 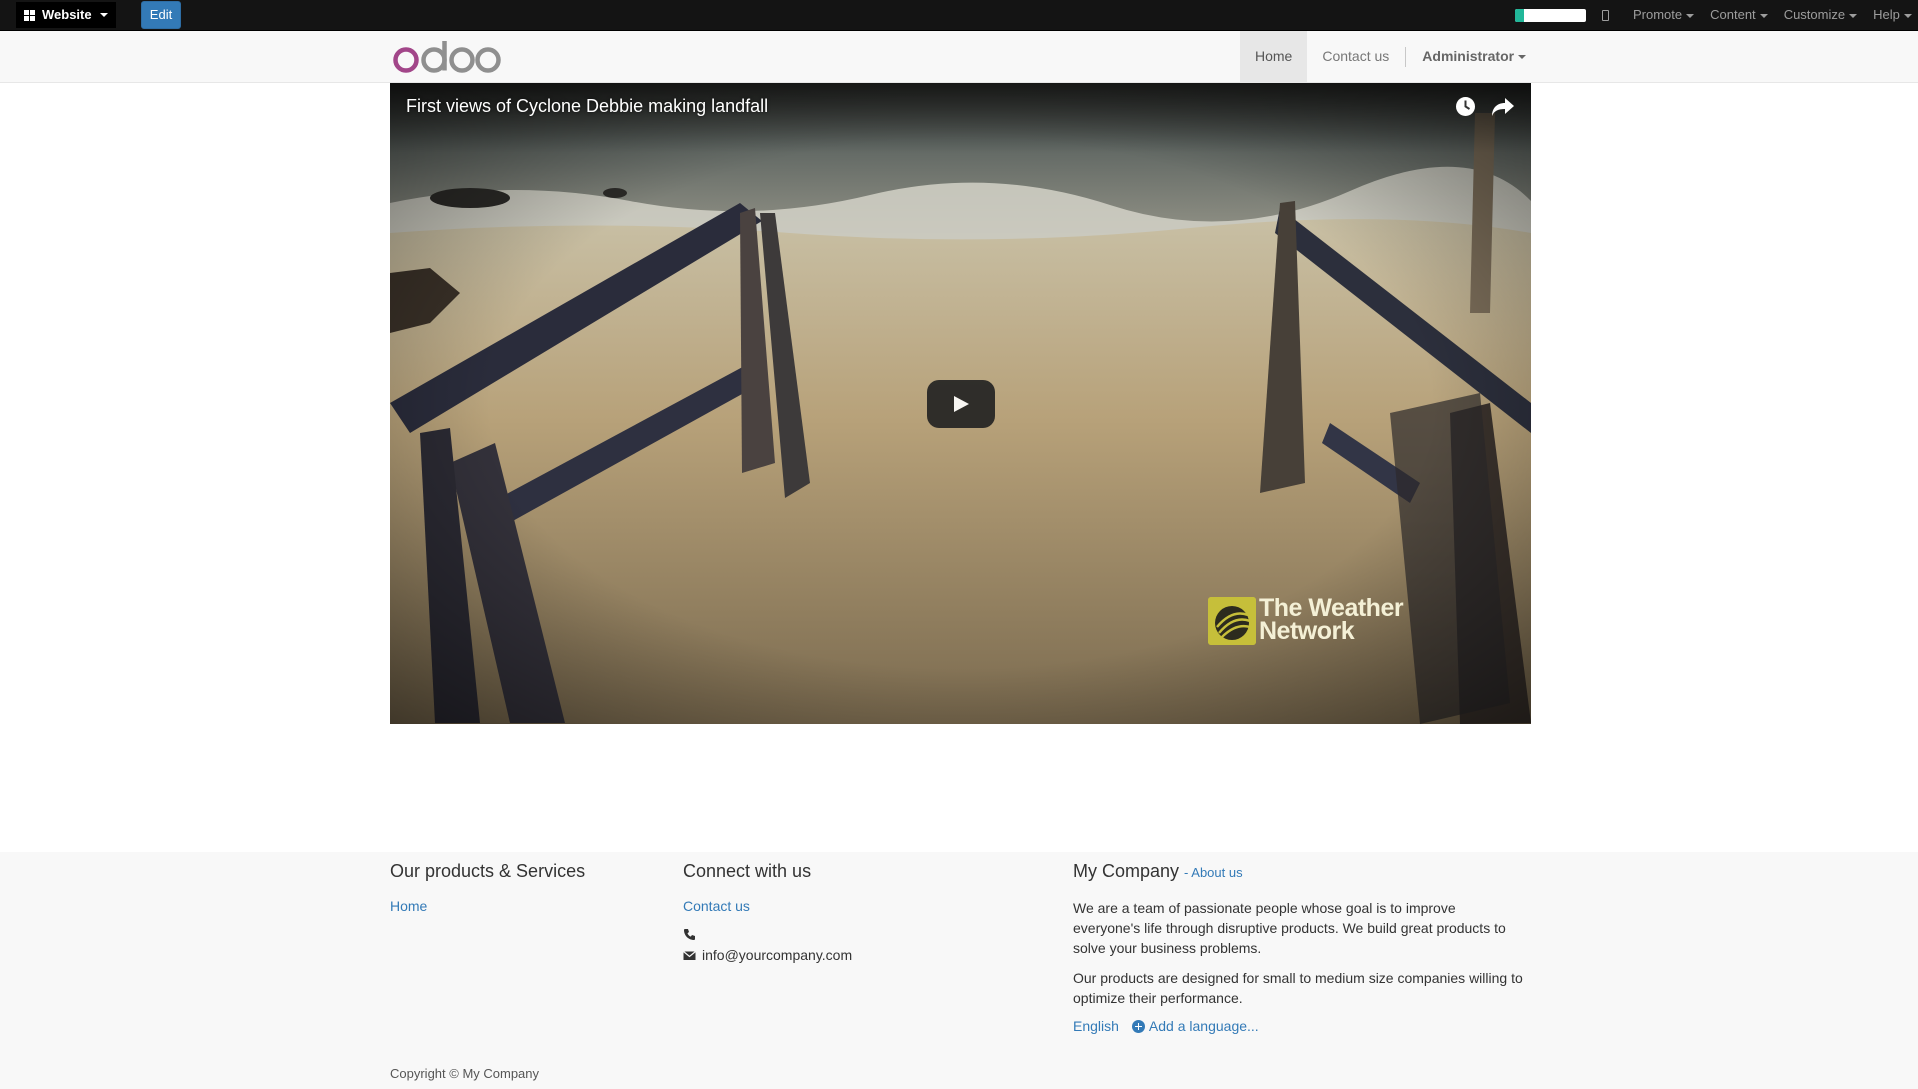 I want to click on content-menu: Content, so click(x=1739, y=15).